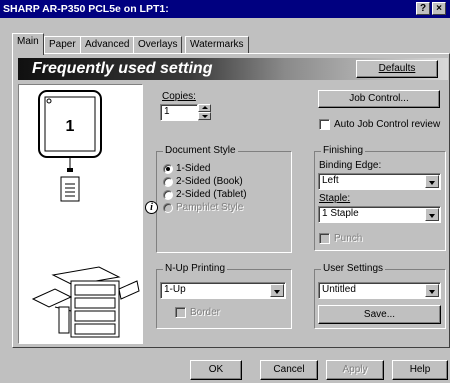 The image size is (450, 383). What do you see at coordinates (432, 181) in the screenshot?
I see `binding-edge-chevron-down-icon` at bounding box center [432, 181].